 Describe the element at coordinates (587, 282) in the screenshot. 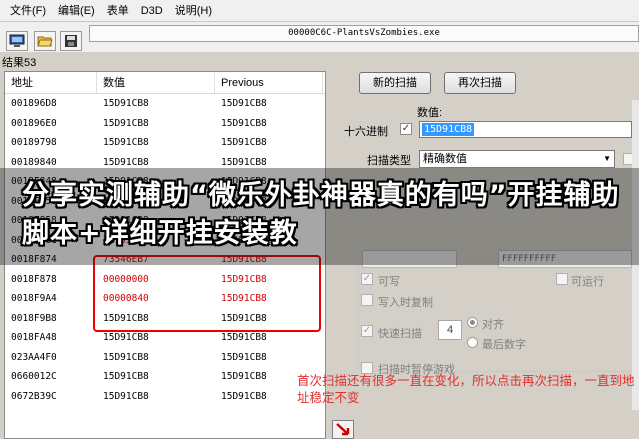

I see `executable-label: 可运行` at that location.